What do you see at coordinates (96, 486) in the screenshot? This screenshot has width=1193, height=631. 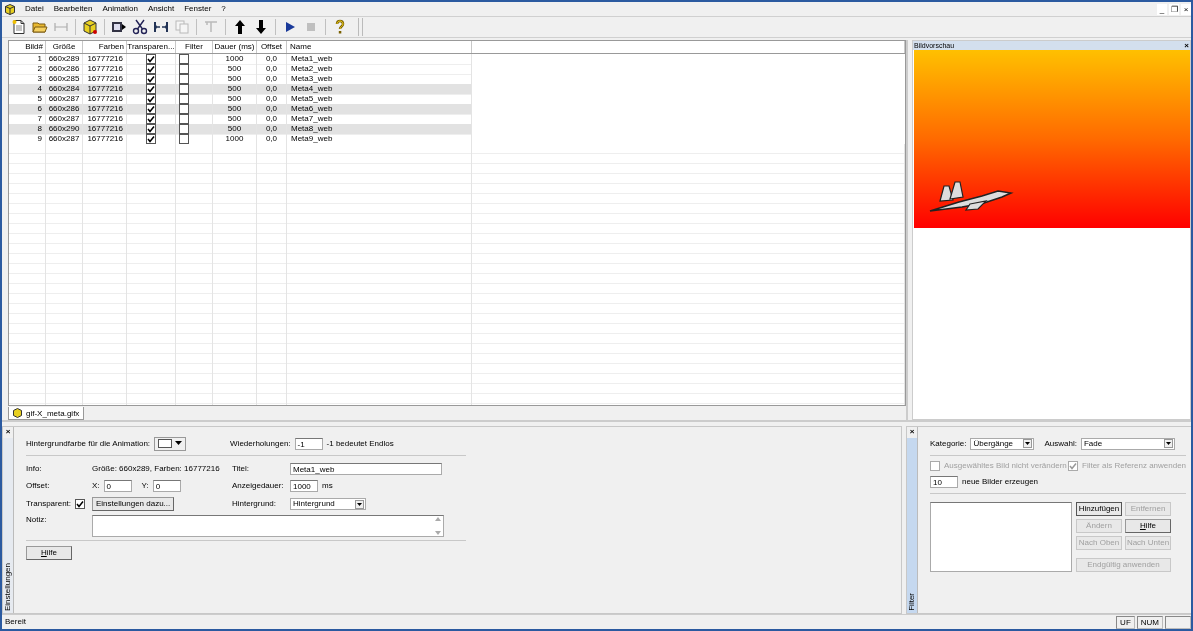 I see `label: X:` at bounding box center [96, 486].